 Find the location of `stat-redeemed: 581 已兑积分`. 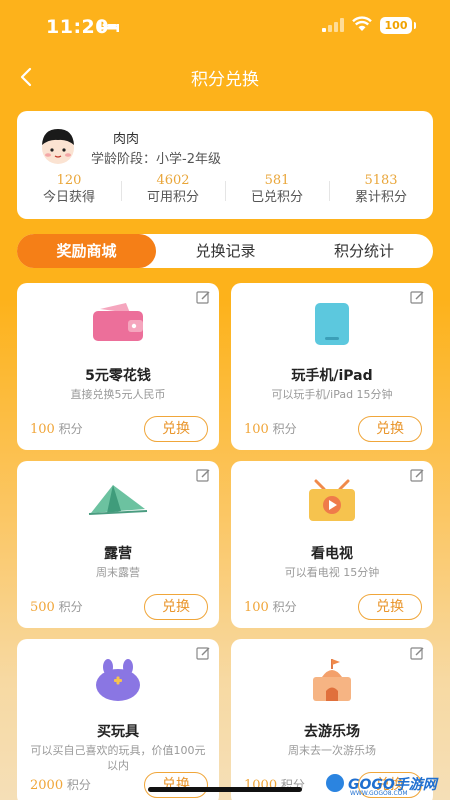

stat-redeemed: 581 已兑积分 is located at coordinates (277, 191).